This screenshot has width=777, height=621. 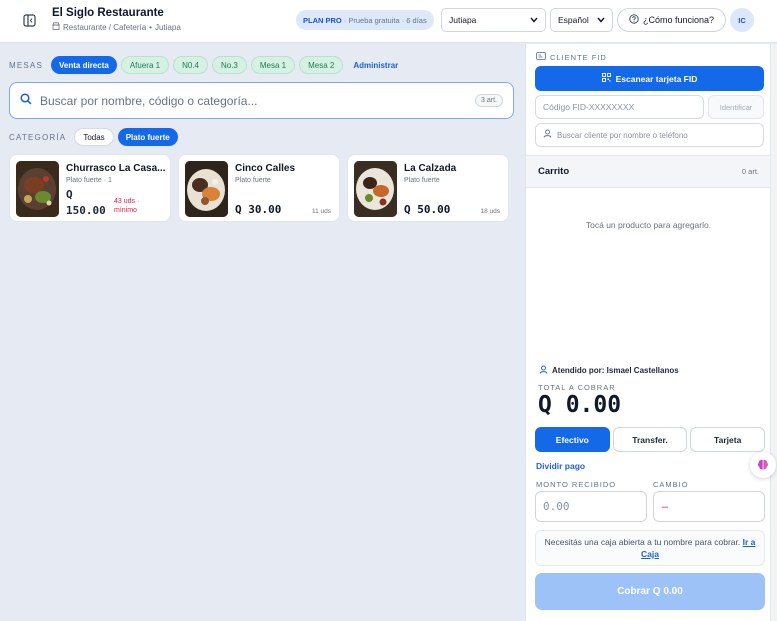 I want to click on product-card: La Calzada Plato fuerte Q 50.00 18 uds, so click(x=428, y=188).